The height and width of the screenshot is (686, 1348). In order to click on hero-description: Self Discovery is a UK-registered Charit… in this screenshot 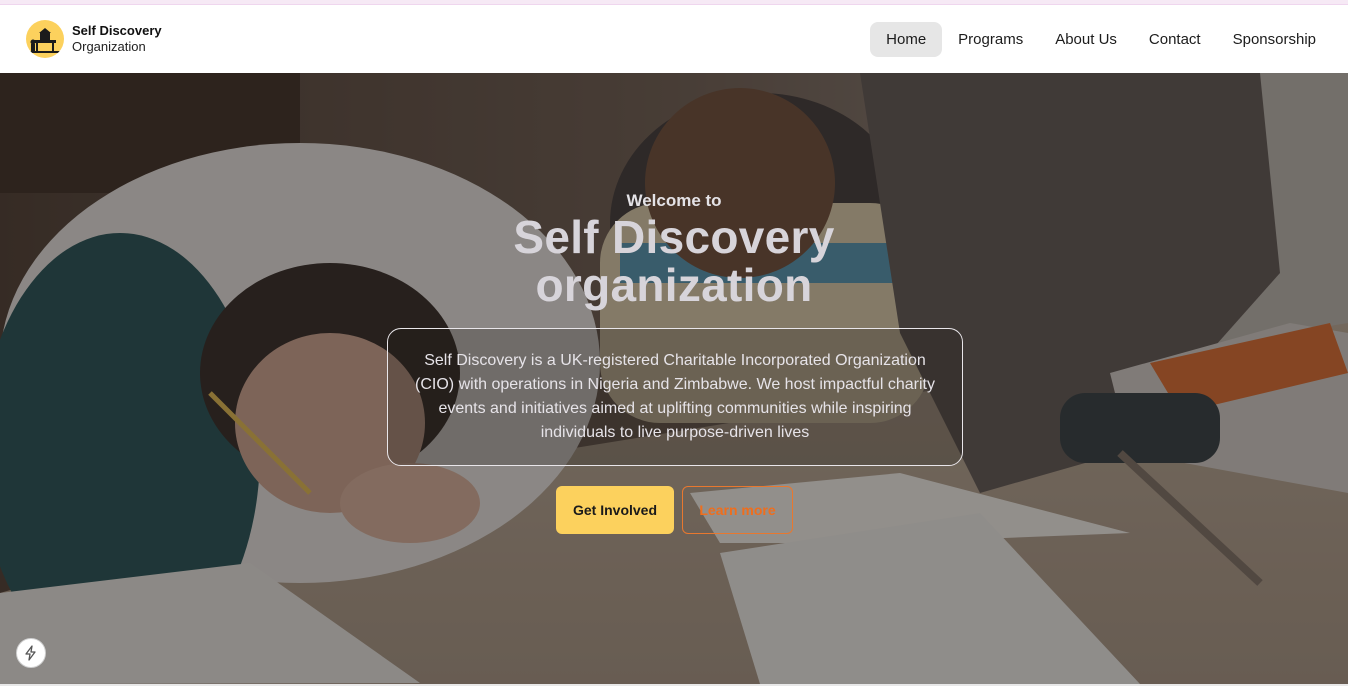, I will do `click(675, 397)`.